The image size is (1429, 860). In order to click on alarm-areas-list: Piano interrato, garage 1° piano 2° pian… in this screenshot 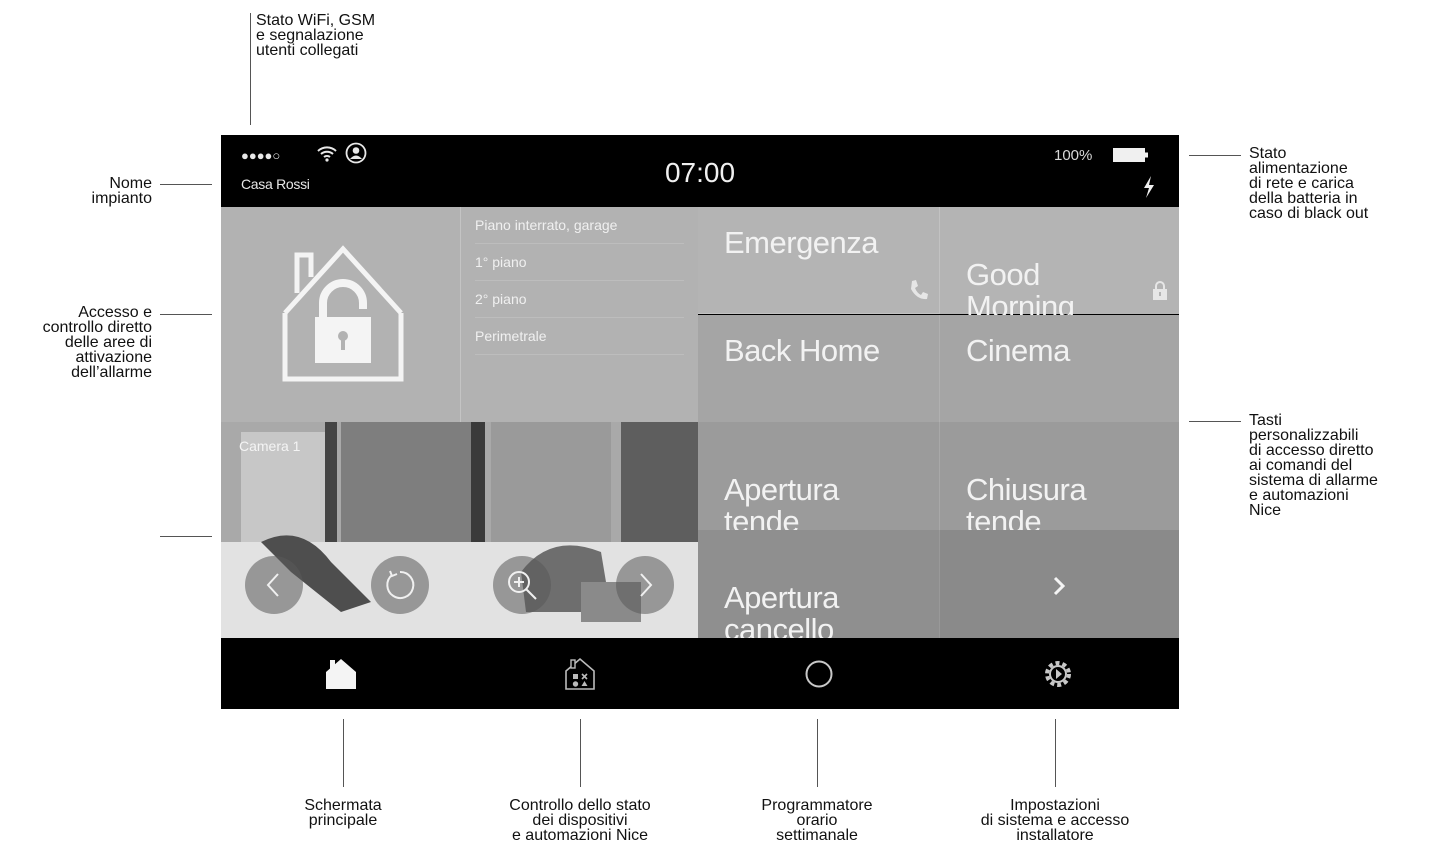, I will do `click(579, 314)`.